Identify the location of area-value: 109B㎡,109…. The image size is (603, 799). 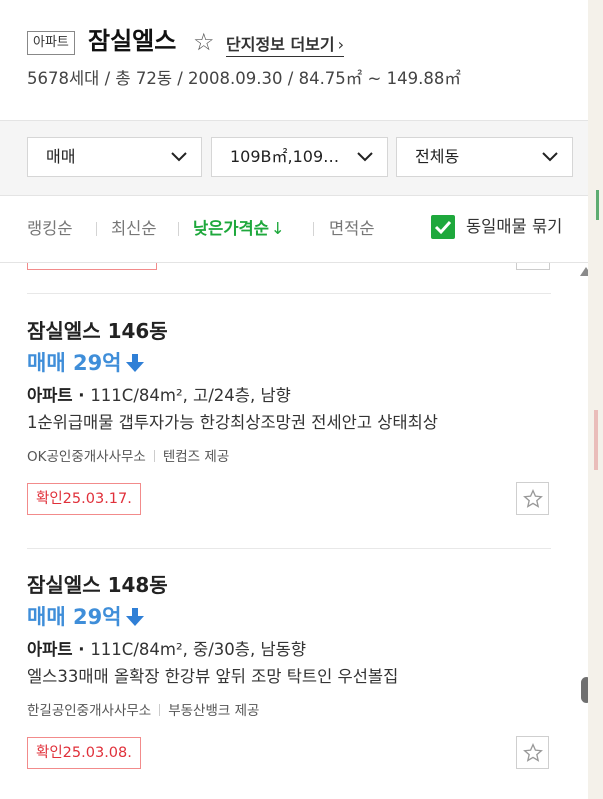
(285, 156).